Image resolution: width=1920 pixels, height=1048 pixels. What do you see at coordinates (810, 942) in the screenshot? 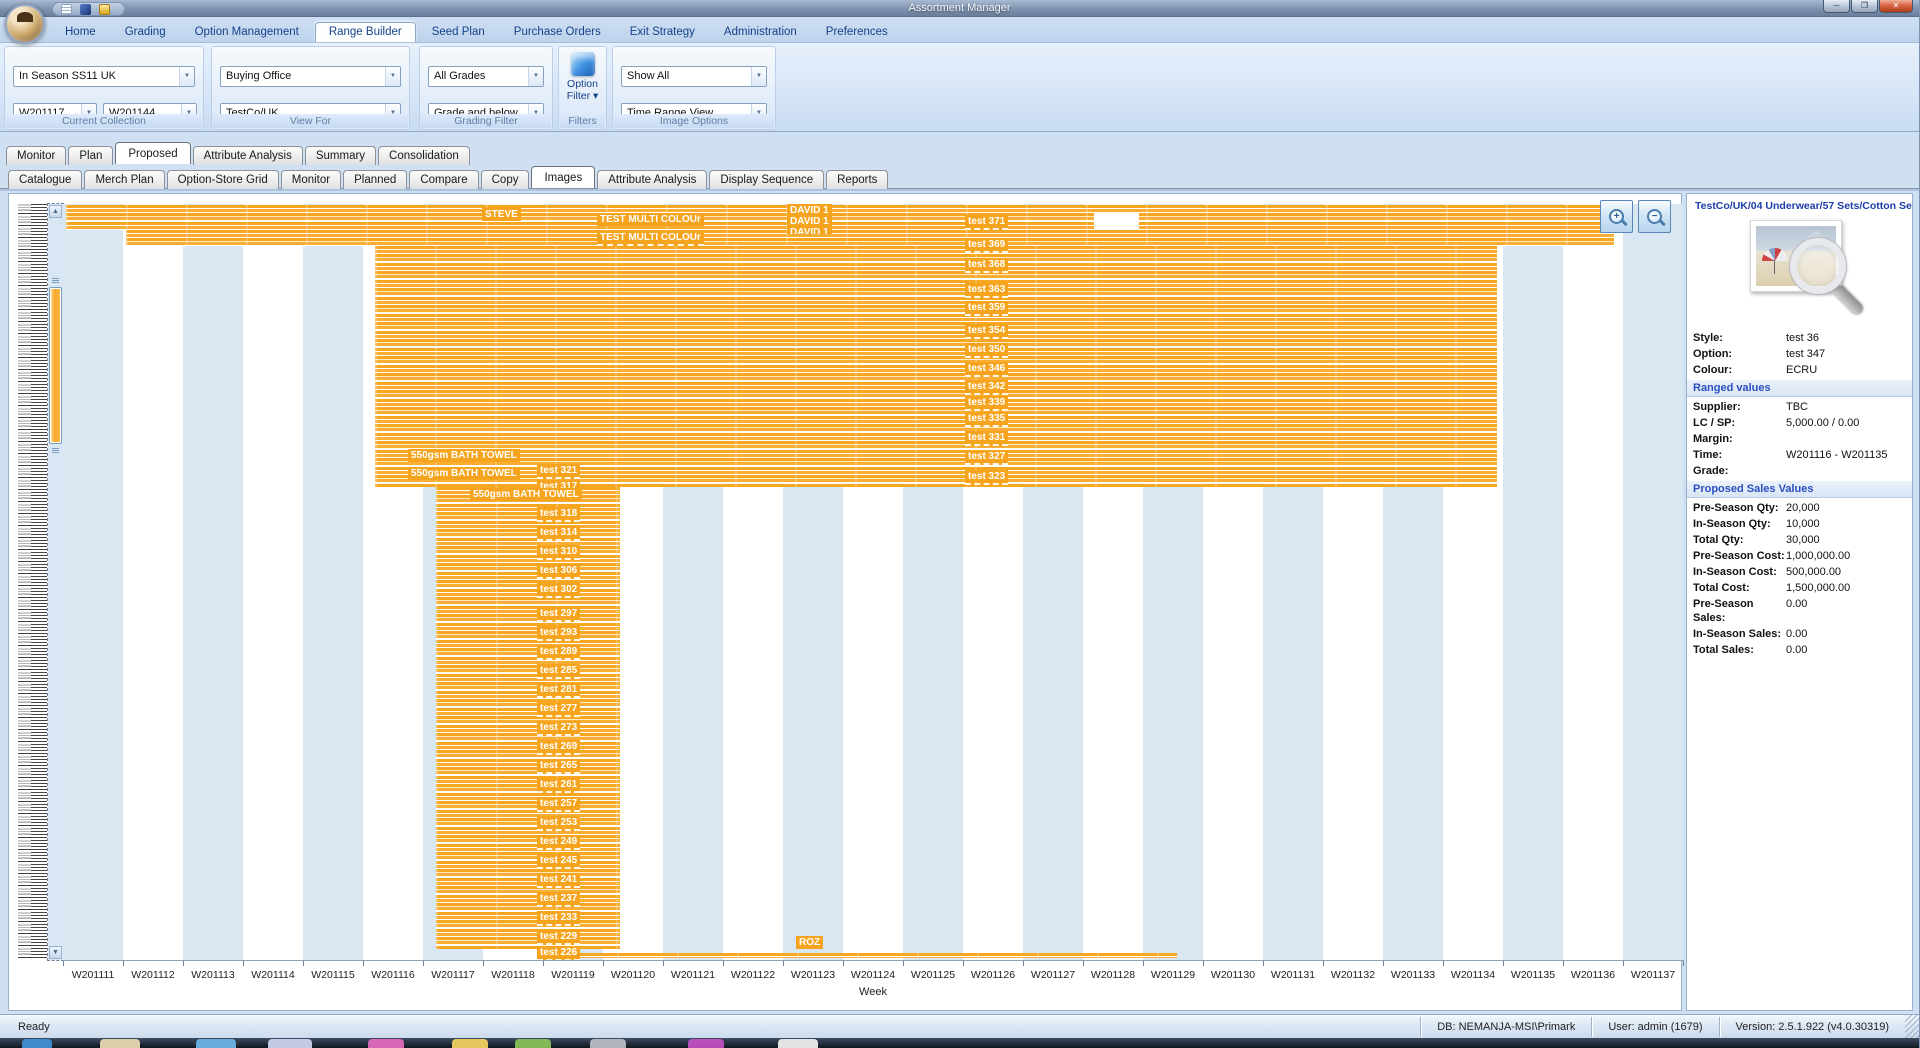
I see `range-bar-label: ROZ` at bounding box center [810, 942].